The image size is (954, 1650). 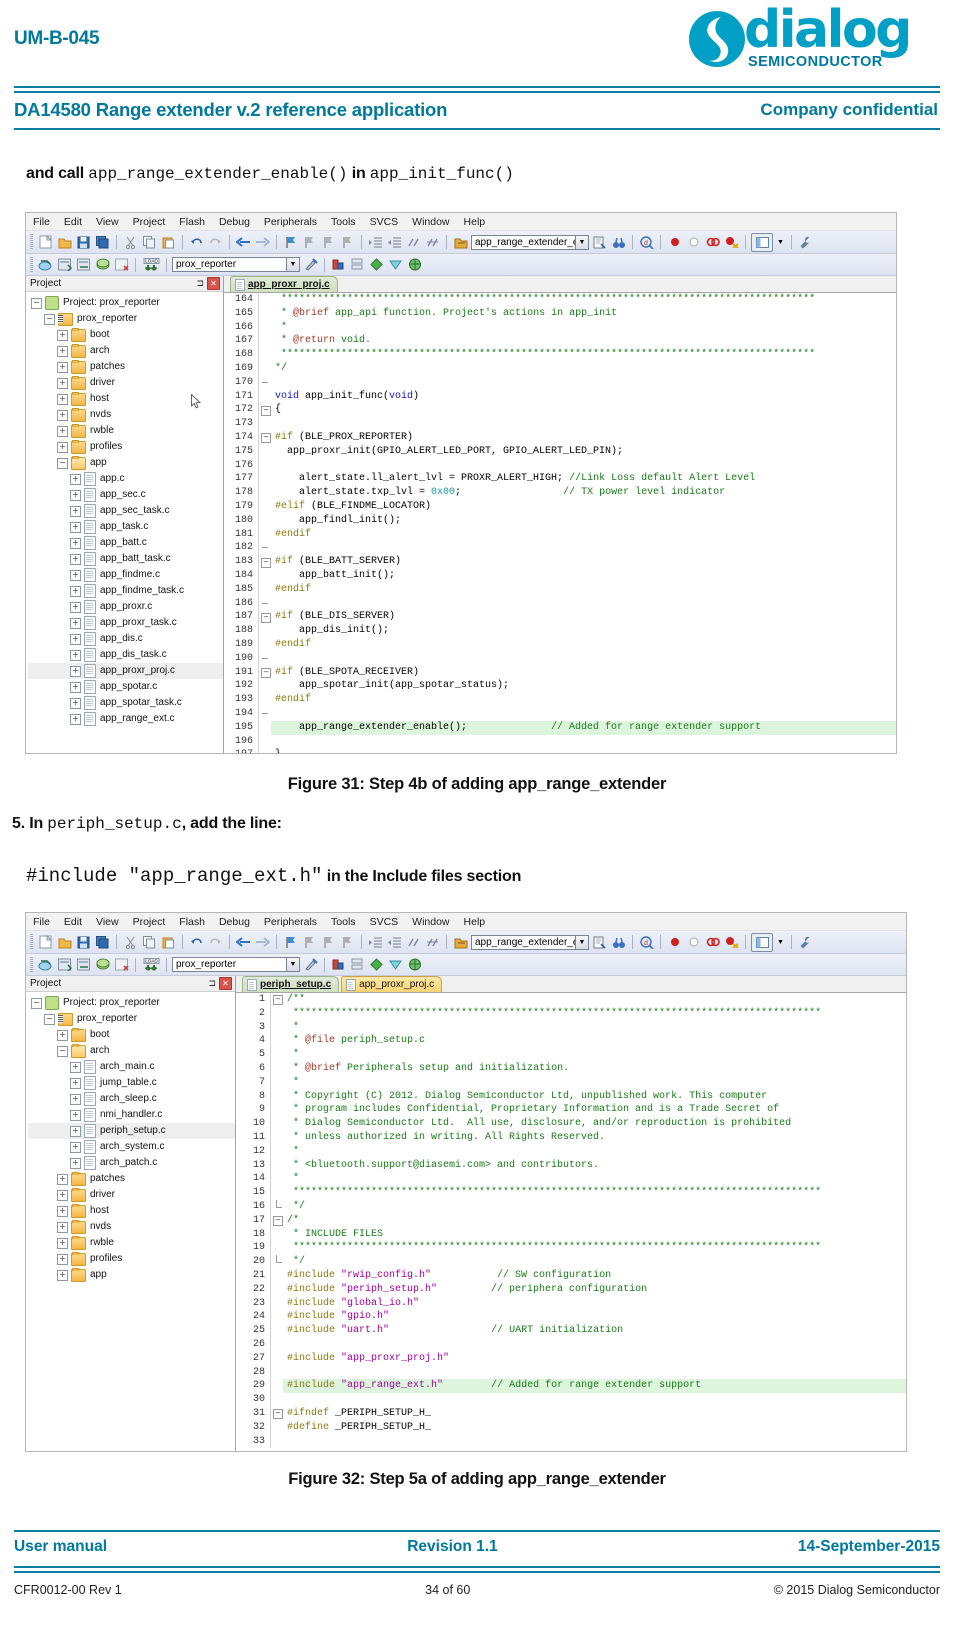 I want to click on symbol-search-combo-31: app_range_extender_ena ▼, so click(x=530, y=242).